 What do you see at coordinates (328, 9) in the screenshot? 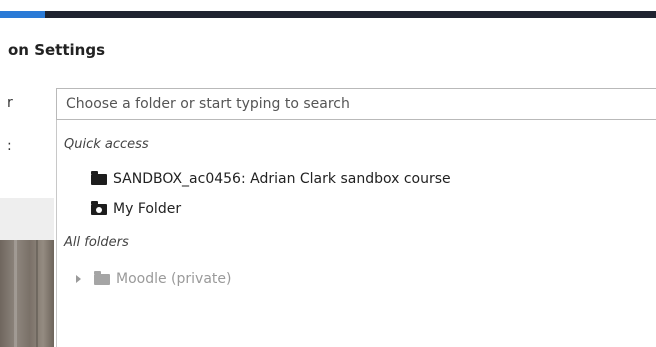
I see `top-bar` at bounding box center [328, 9].